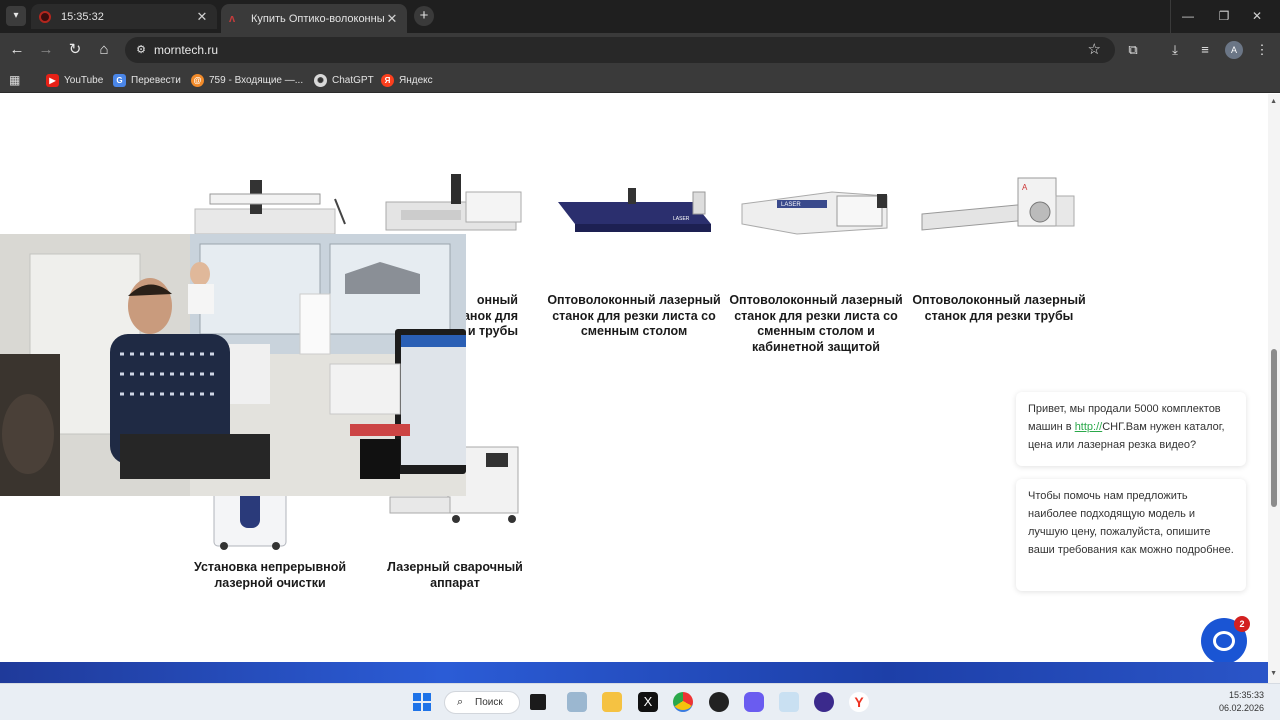 The height and width of the screenshot is (720, 1280). I want to click on yandex-browser-icon: Y, so click(859, 702).